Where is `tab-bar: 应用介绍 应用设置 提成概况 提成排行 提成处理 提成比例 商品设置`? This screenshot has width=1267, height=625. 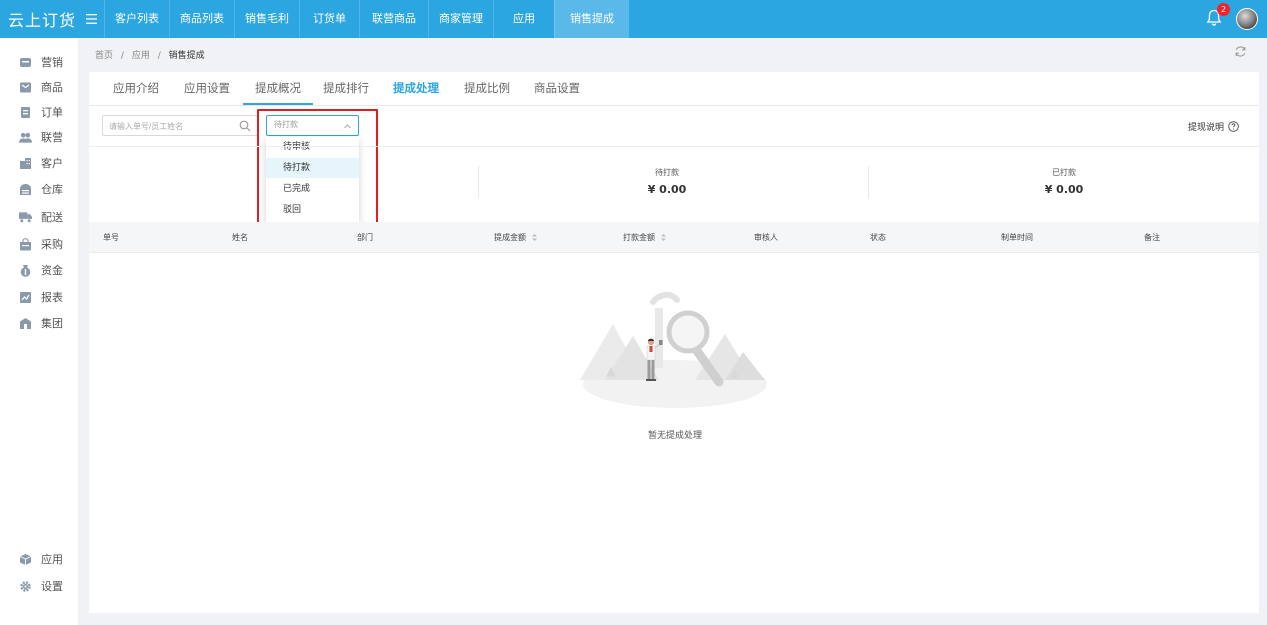 tab-bar: 应用介绍 应用设置 提成概况 提成排行 提成处理 提成比例 商品设置 is located at coordinates (674, 89).